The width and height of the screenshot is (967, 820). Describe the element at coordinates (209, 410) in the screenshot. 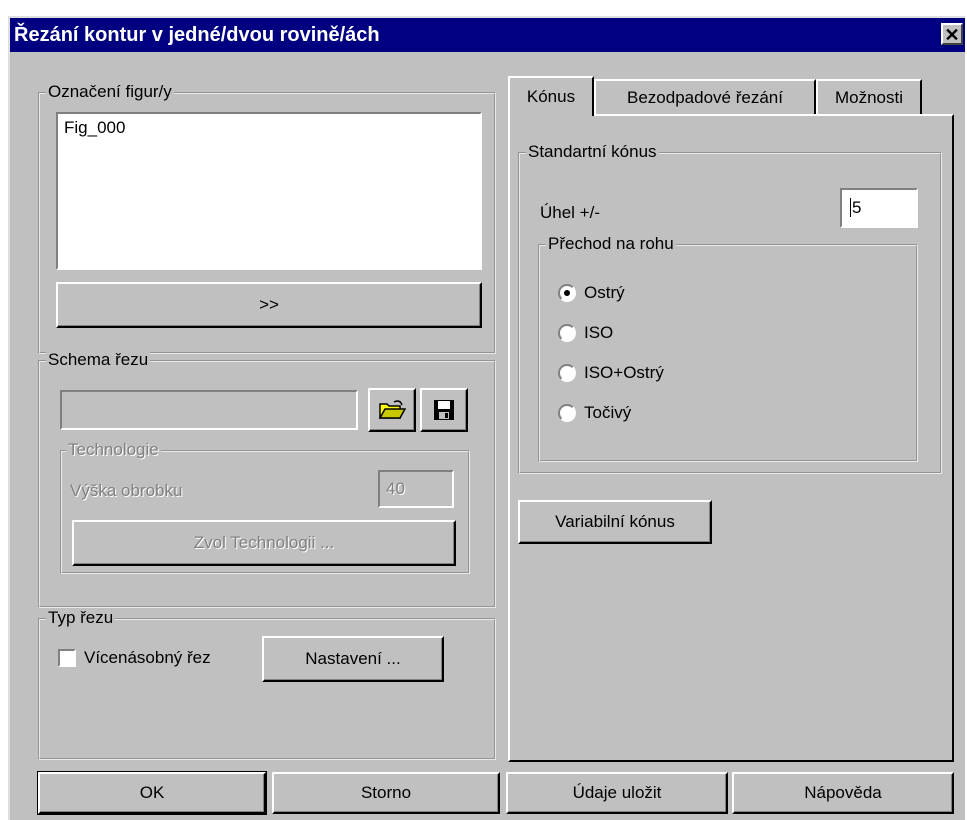

I see `scheme-field` at that location.